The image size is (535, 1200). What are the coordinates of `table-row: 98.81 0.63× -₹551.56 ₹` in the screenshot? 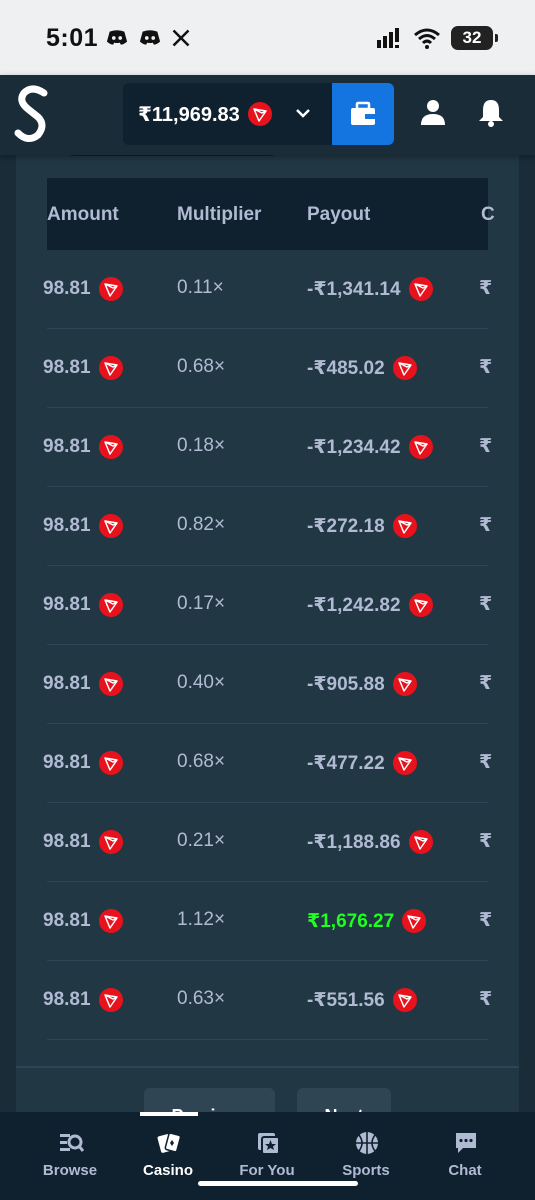 It's located at (267, 1000).